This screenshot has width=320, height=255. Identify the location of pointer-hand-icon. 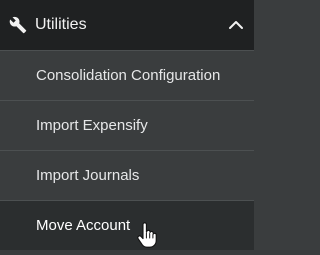
(147, 235).